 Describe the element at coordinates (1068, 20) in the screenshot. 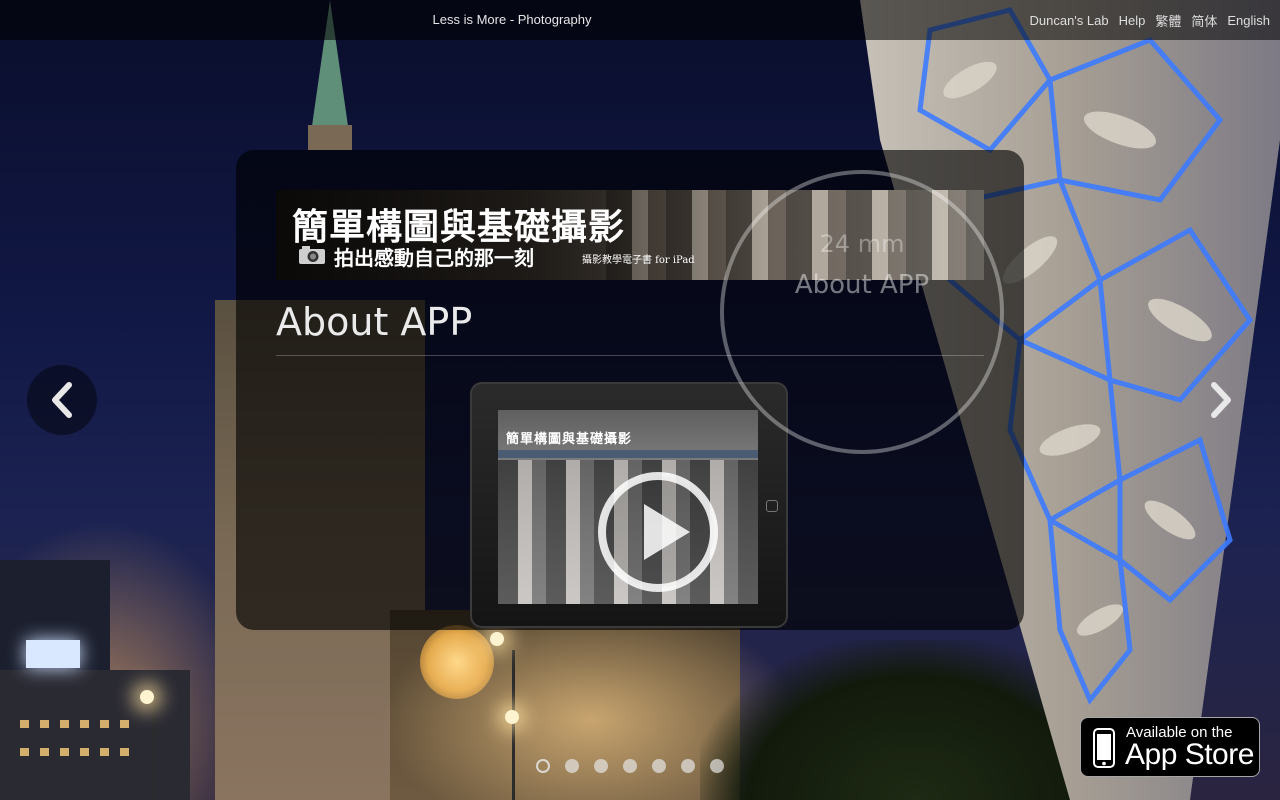

I see `nav-link-duncans-lab: Duncan's Lab` at that location.